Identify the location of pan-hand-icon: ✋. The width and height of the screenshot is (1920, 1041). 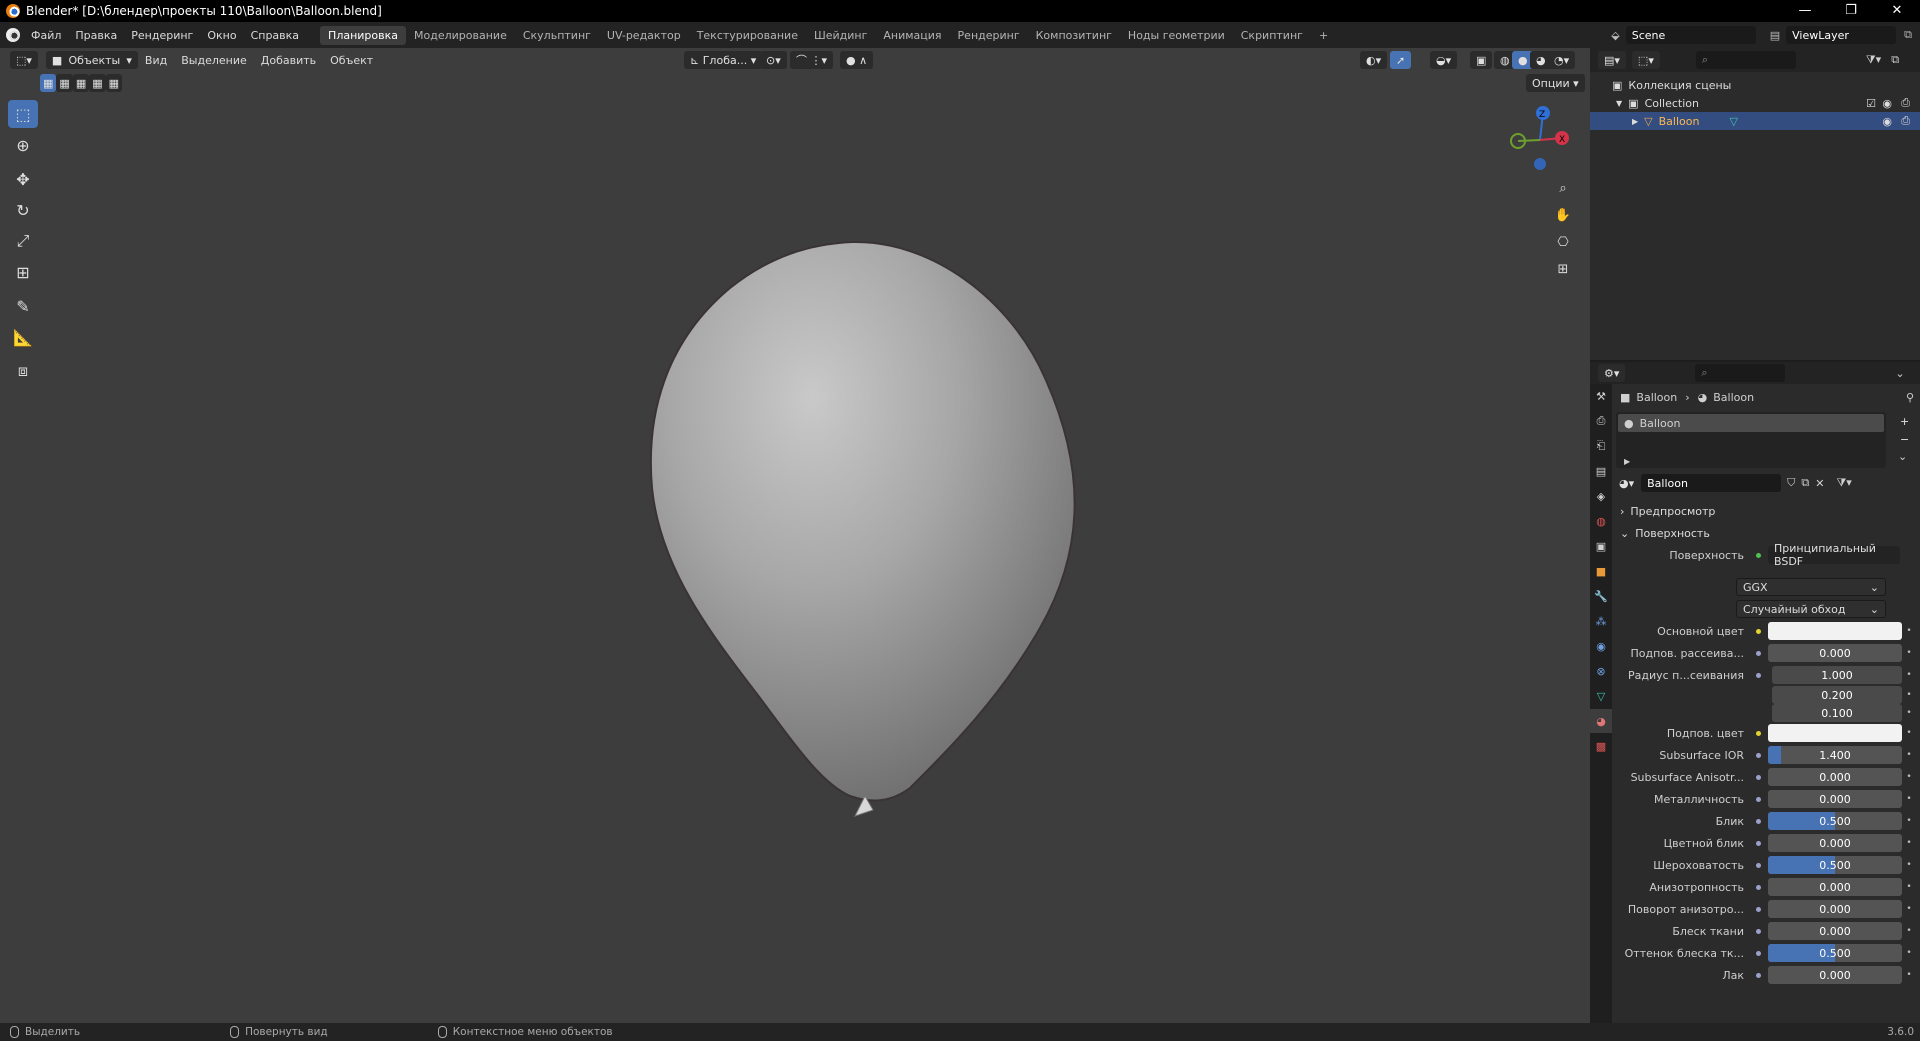
(1563, 215).